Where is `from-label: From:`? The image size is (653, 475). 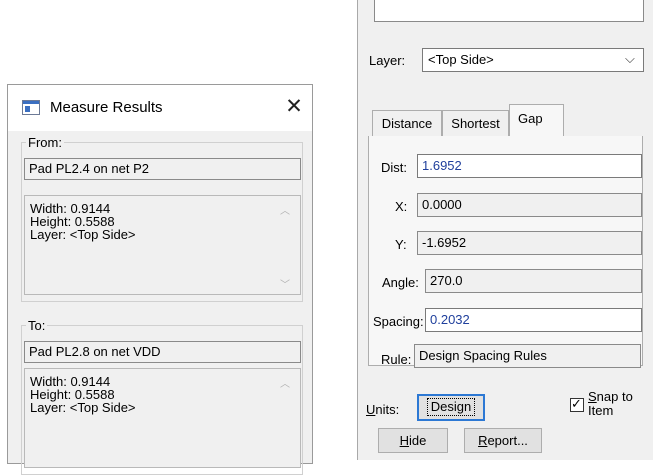
from-label: From: is located at coordinates (45, 142).